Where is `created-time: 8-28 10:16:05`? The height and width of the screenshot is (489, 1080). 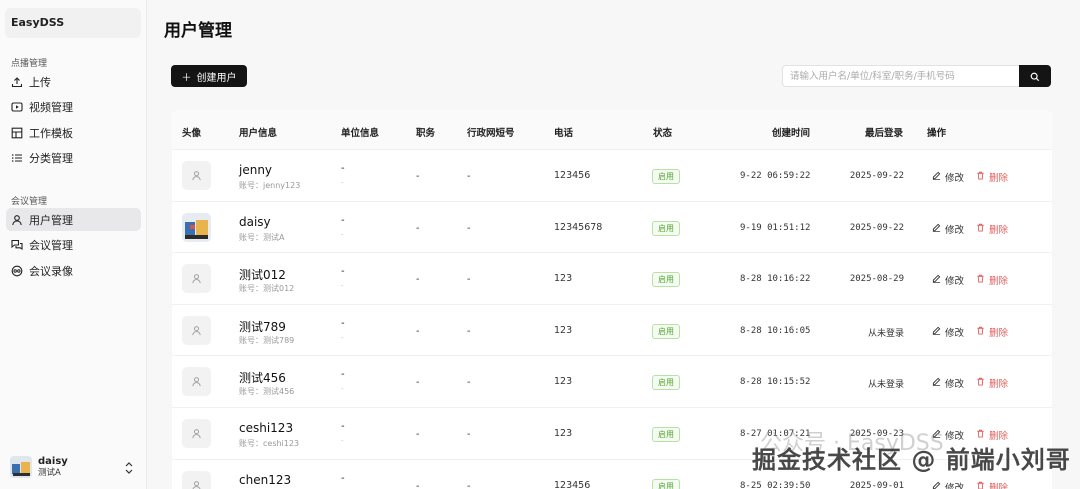 created-time: 8-28 10:16:05 is located at coordinates (775, 330).